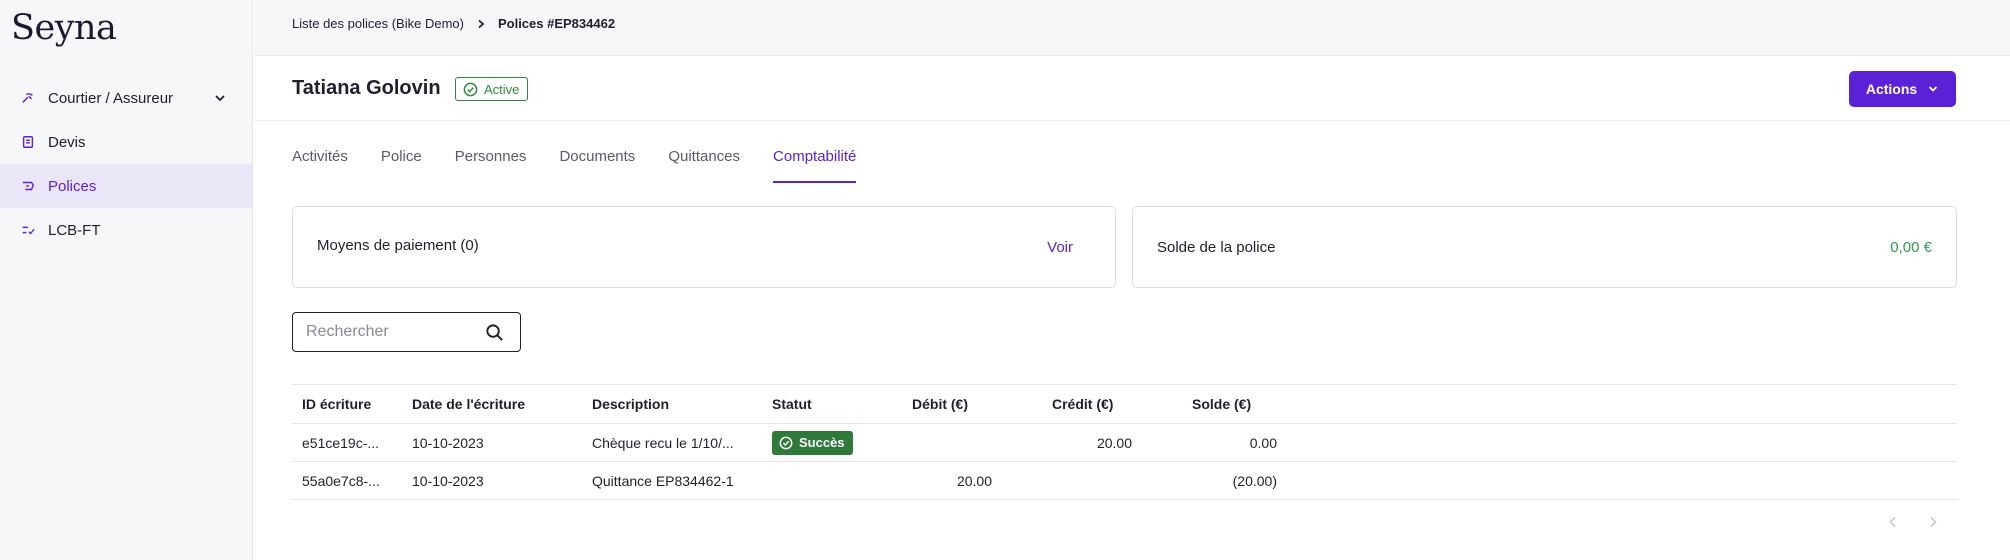 The width and height of the screenshot is (2010, 560). What do you see at coordinates (72, 186) in the screenshot?
I see `sidebar-item-label: Polices` at bounding box center [72, 186].